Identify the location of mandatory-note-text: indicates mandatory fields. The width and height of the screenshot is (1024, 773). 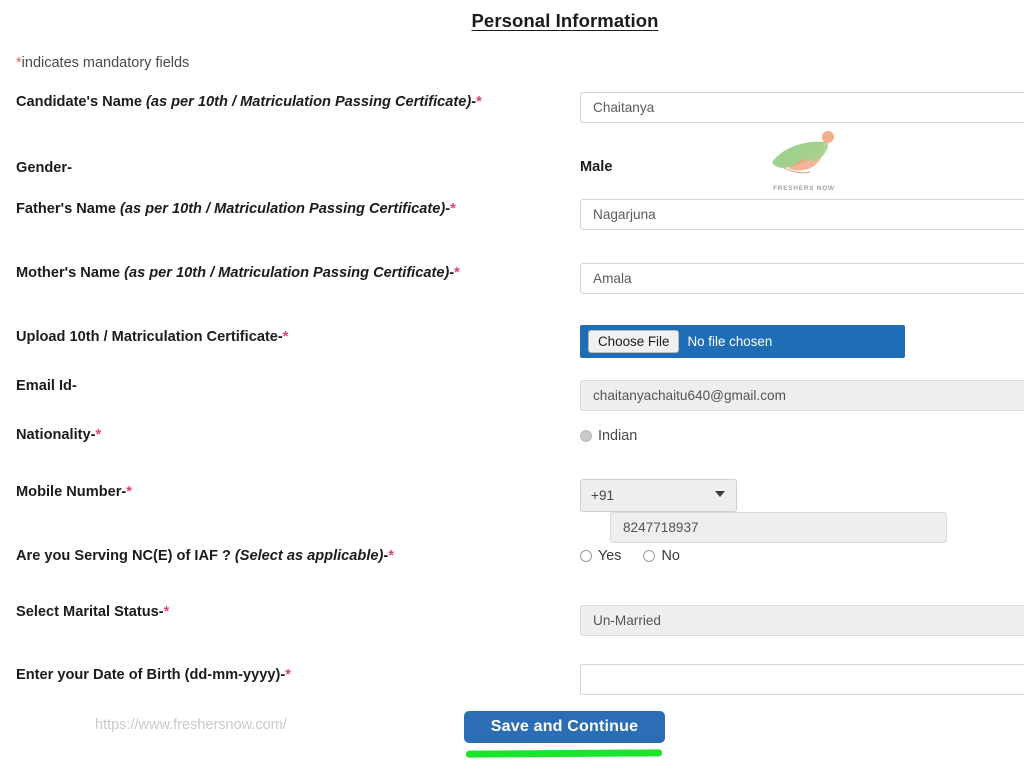
(105, 63).